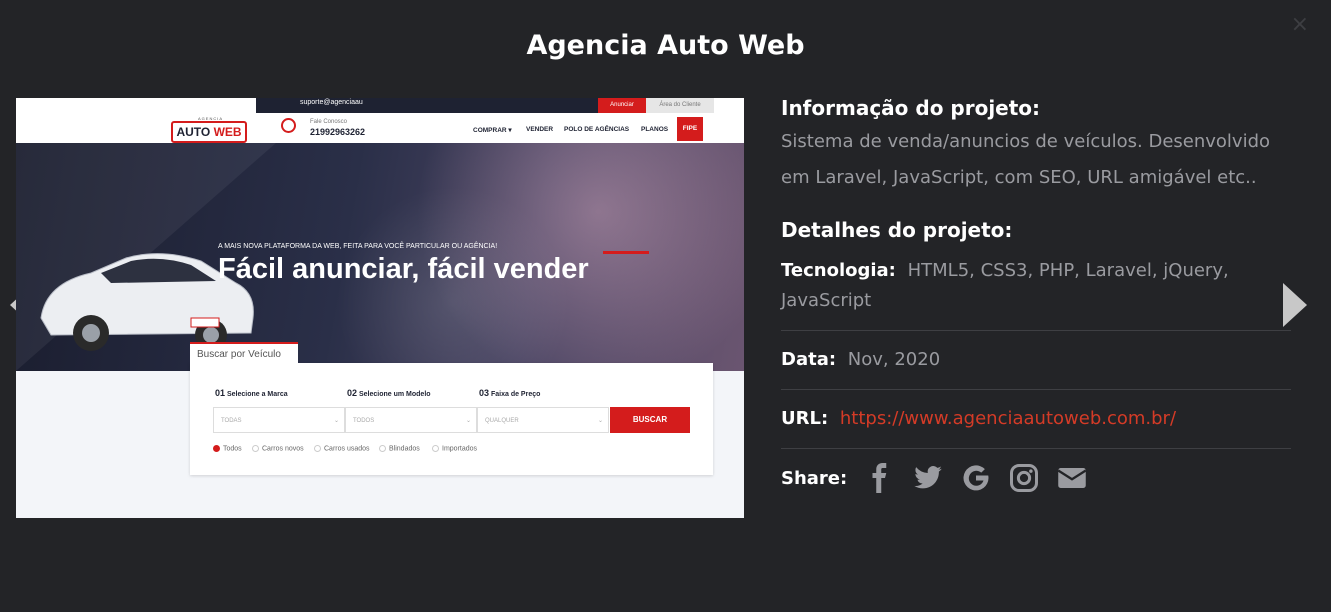  What do you see at coordinates (288, 125) in the screenshot?
I see `whatsapp-icon` at bounding box center [288, 125].